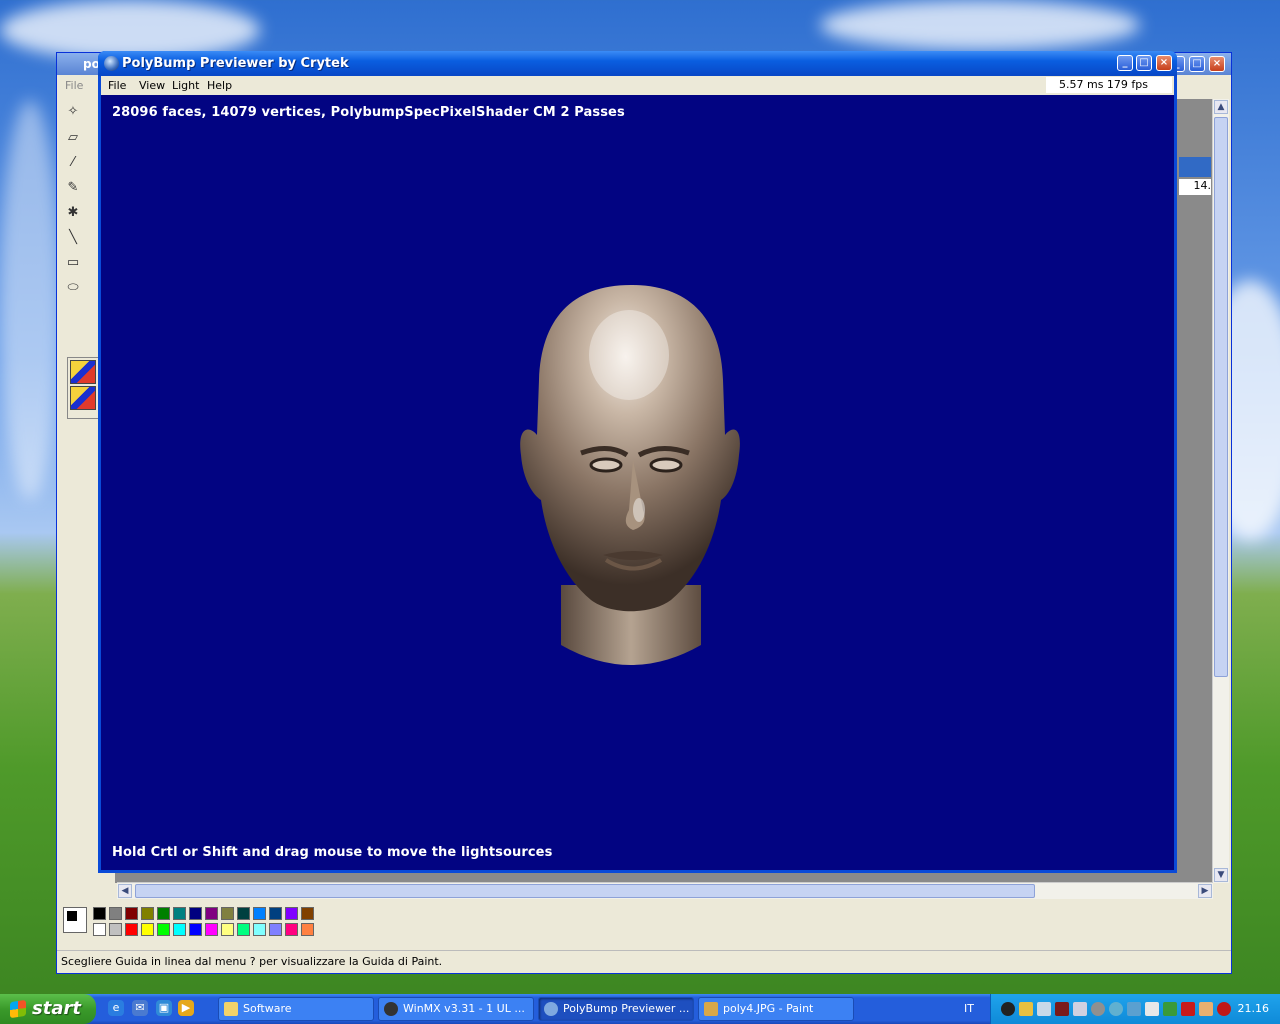 This screenshot has width=1280, height=1024. I want to click on network-icon, so click(1026, 1009).